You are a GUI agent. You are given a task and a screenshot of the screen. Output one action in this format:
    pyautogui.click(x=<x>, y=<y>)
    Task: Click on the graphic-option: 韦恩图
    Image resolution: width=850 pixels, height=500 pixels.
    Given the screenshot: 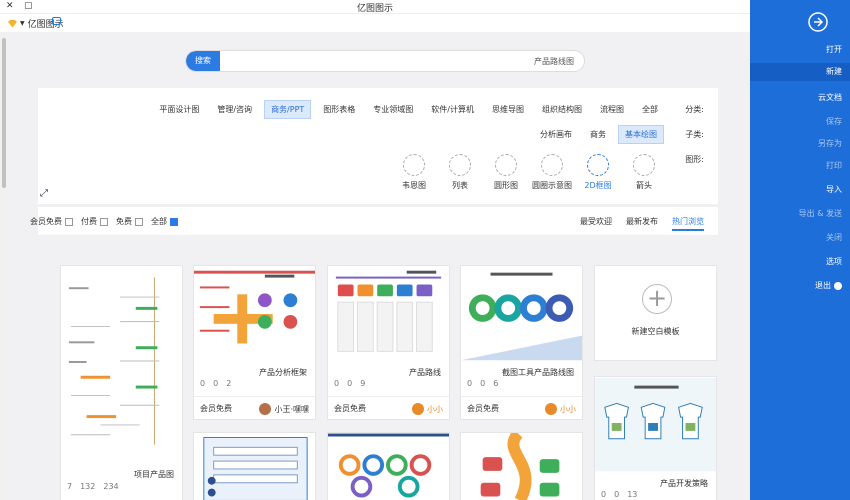 What is the action you would take?
    pyautogui.click(x=414, y=172)
    